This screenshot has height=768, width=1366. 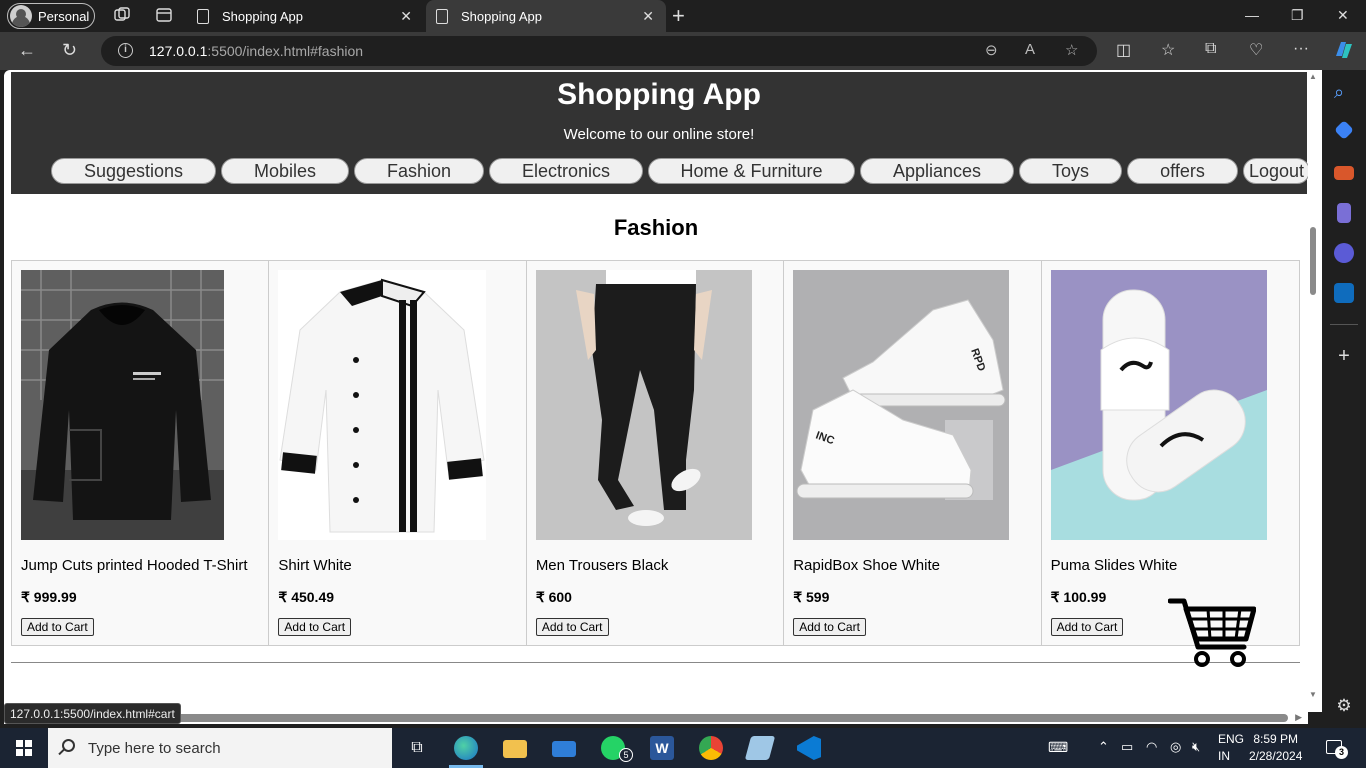 I want to click on task-view-icon: ⧉, so click(x=417, y=748).